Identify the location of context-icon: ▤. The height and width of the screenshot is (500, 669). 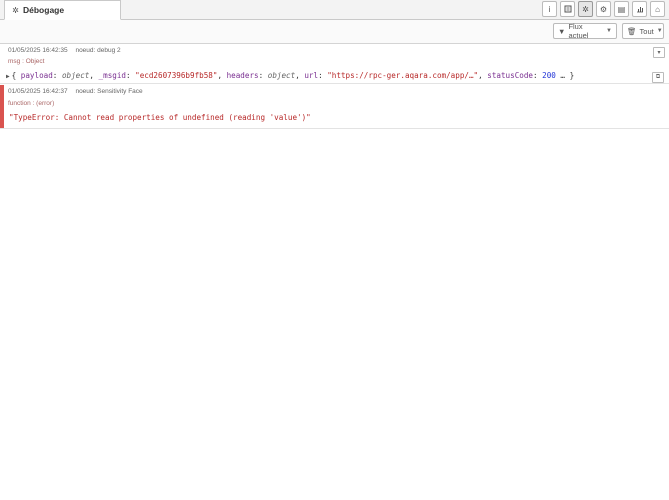
(621, 9).